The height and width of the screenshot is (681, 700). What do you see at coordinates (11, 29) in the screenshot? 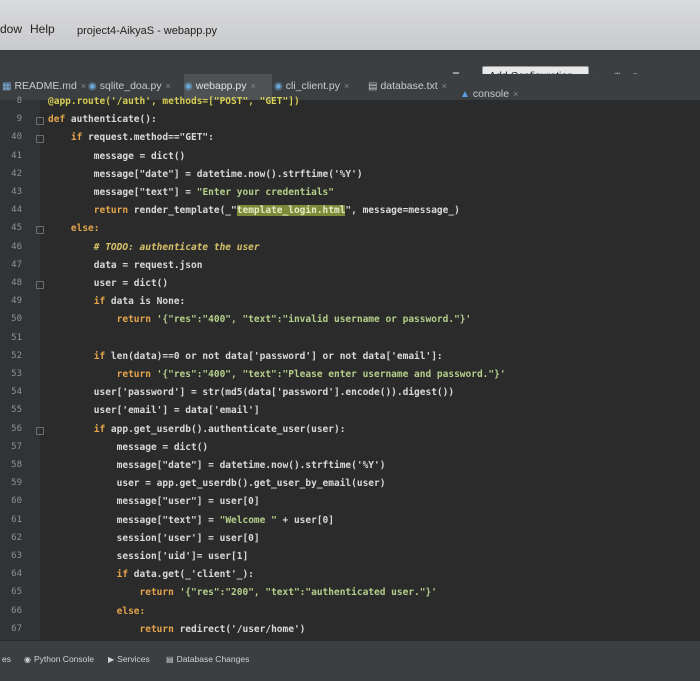
I see `menu-window: dow` at bounding box center [11, 29].